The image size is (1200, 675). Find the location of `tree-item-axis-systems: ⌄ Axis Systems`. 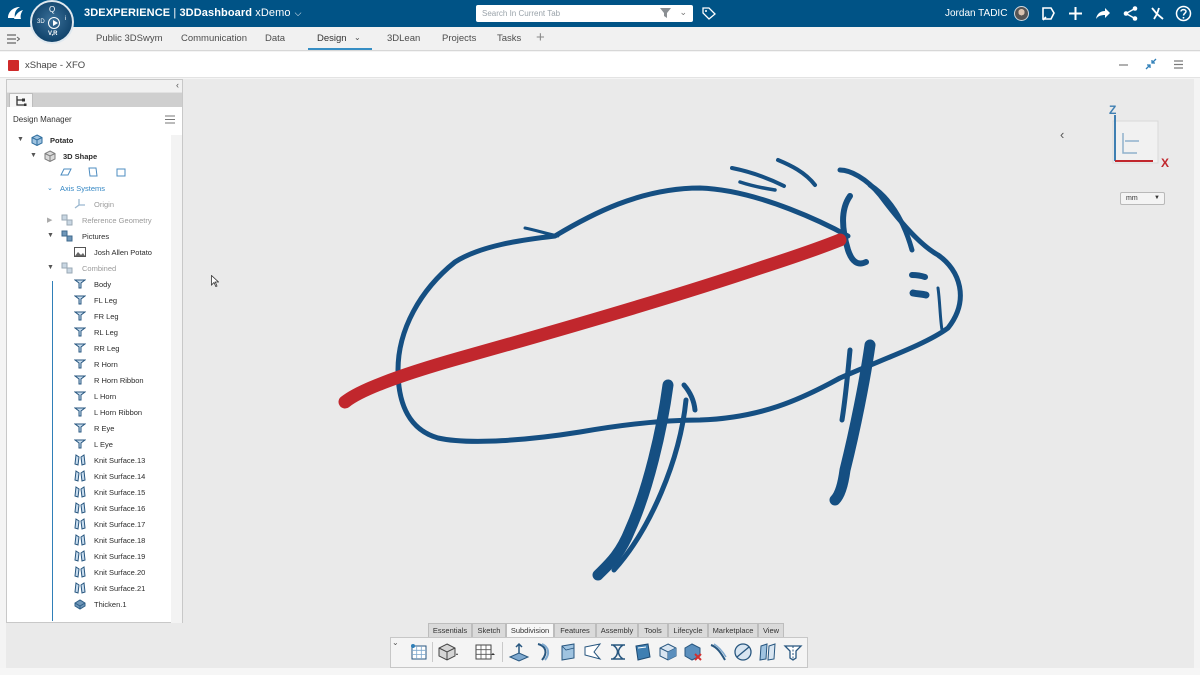

tree-item-axis-systems: ⌄ Axis Systems is located at coordinates (89, 188).